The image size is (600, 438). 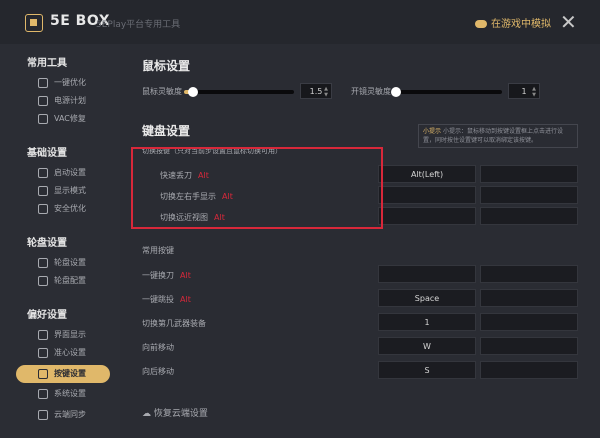 I want to click on sidebar-item-vac: VAC修复, so click(x=63, y=119).